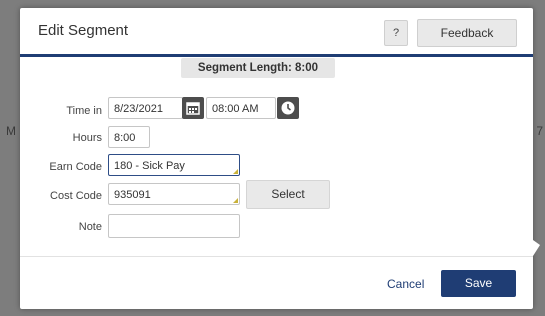 The height and width of the screenshot is (316, 545). What do you see at coordinates (478, 283) in the screenshot?
I see `save-button: Save` at bounding box center [478, 283].